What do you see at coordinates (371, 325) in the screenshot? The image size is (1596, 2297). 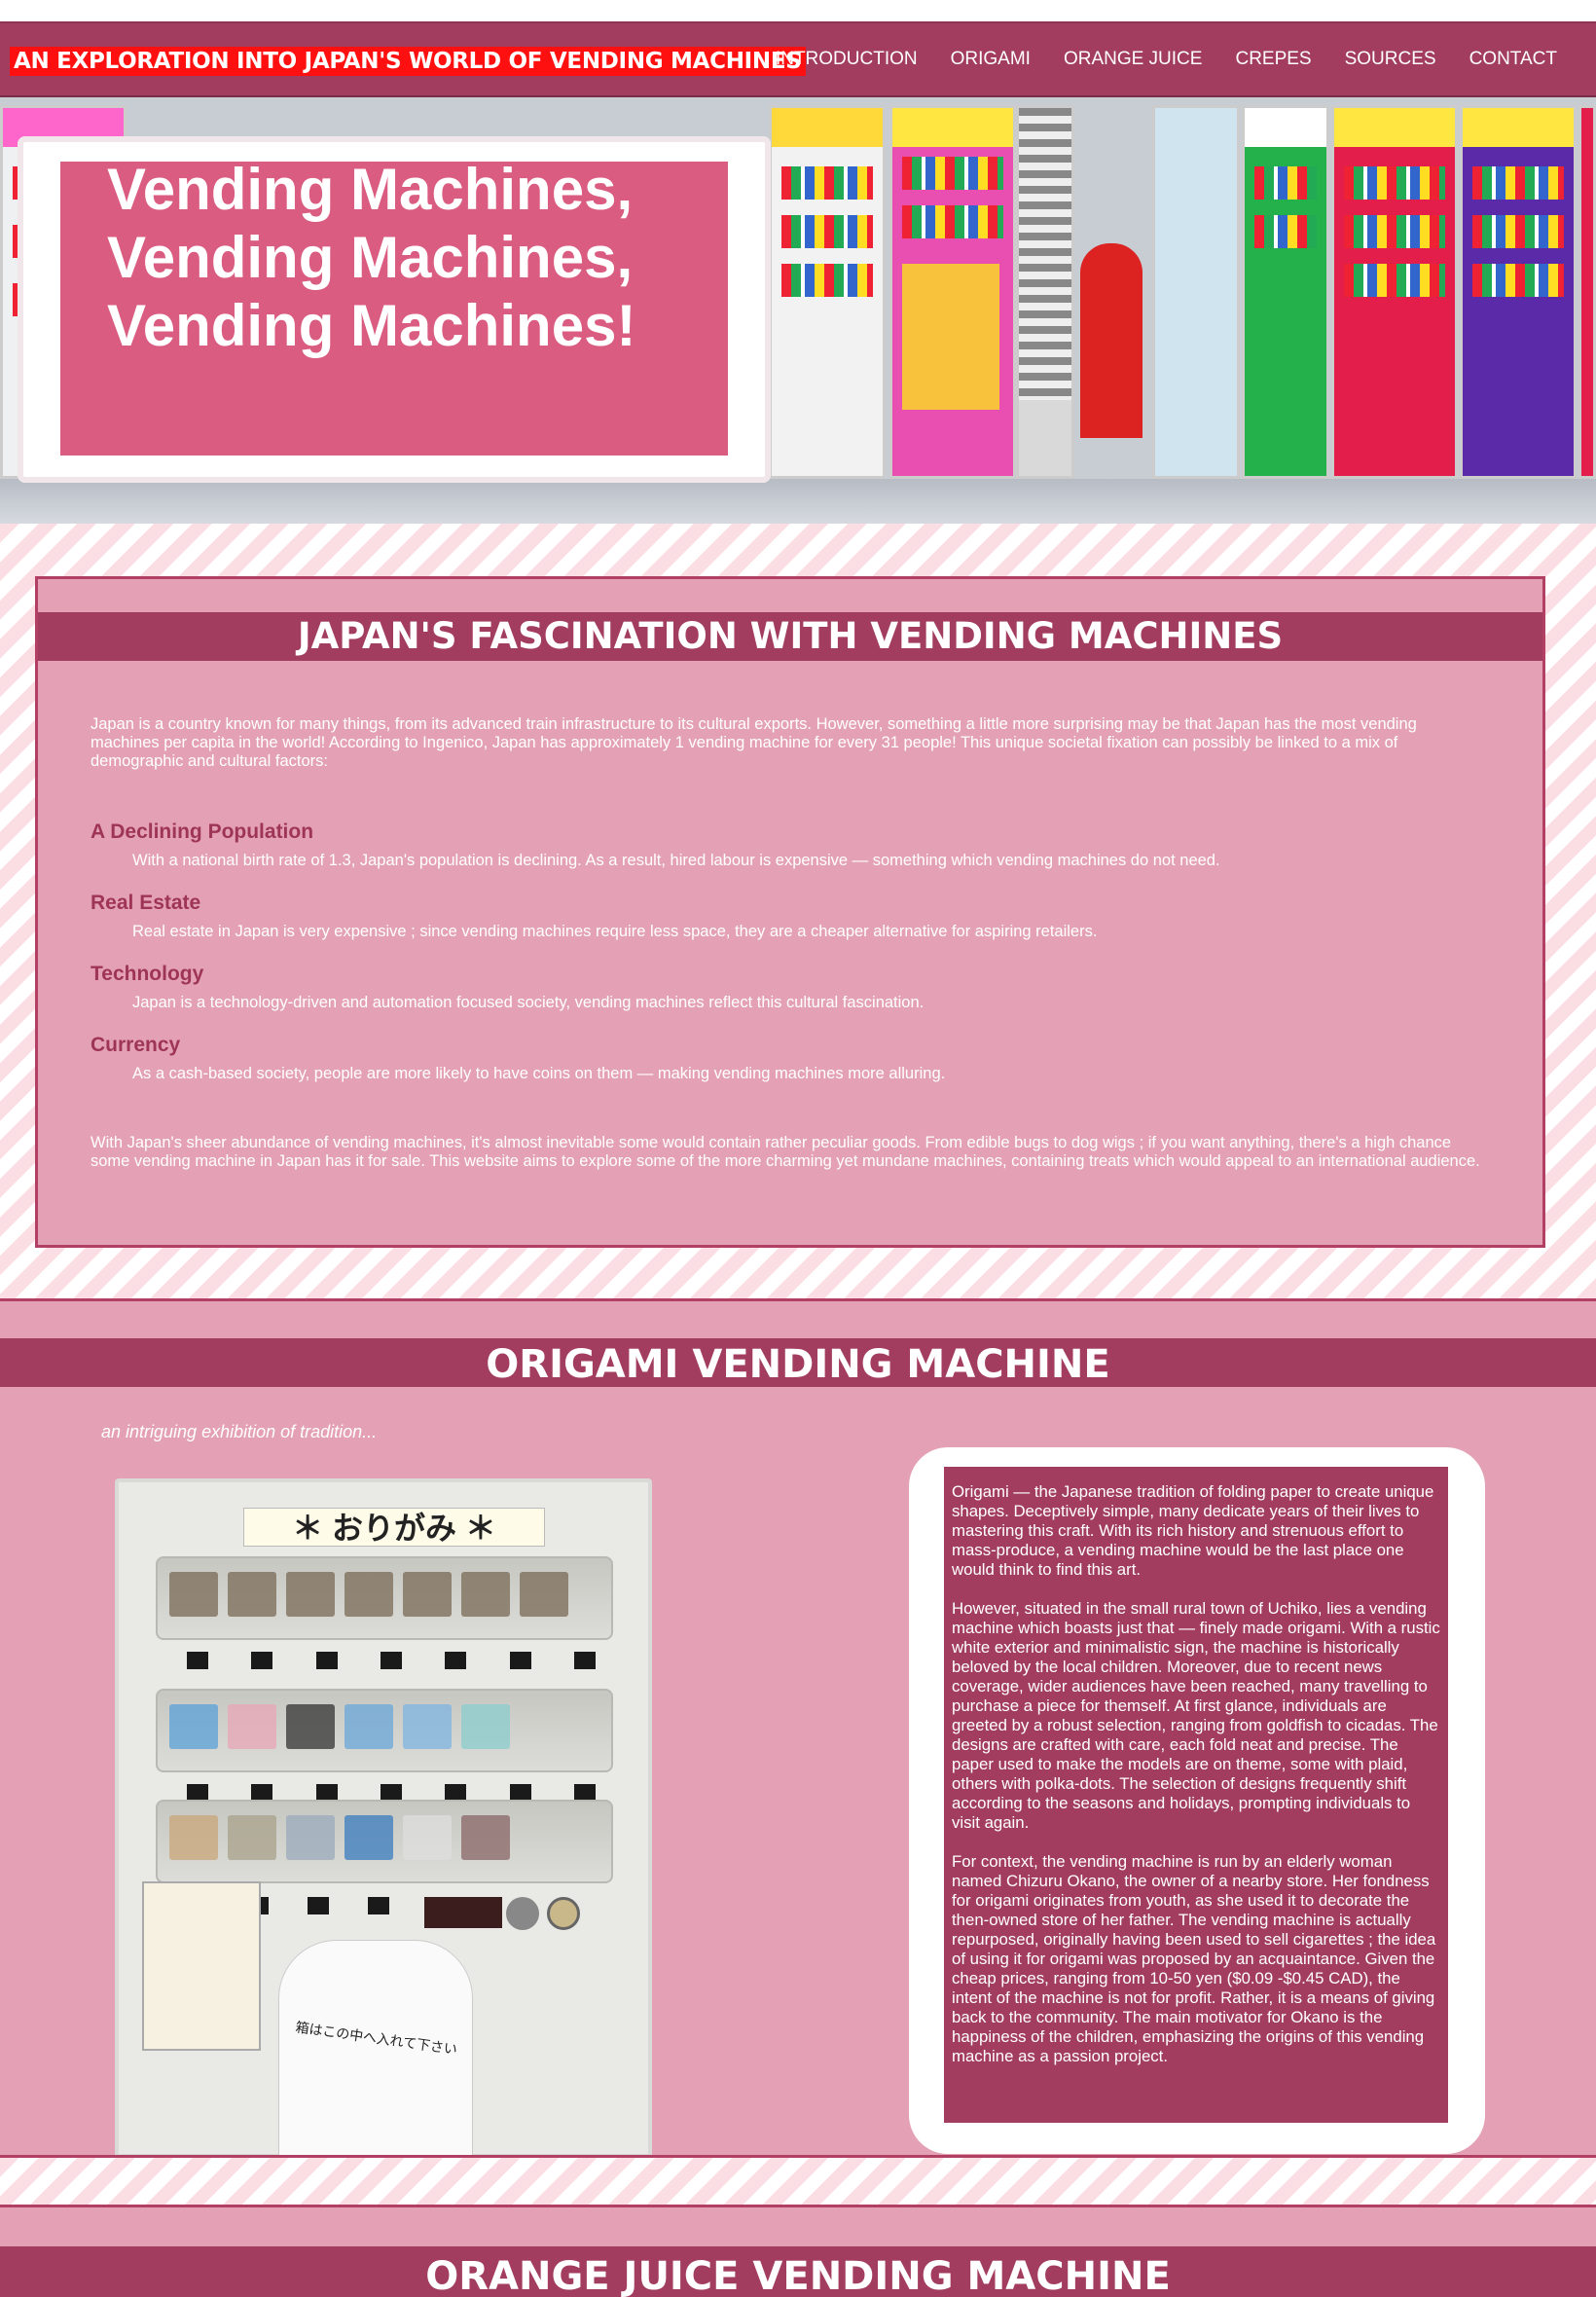 I see `hero-heading-line-3: Vending Machines!` at bounding box center [371, 325].